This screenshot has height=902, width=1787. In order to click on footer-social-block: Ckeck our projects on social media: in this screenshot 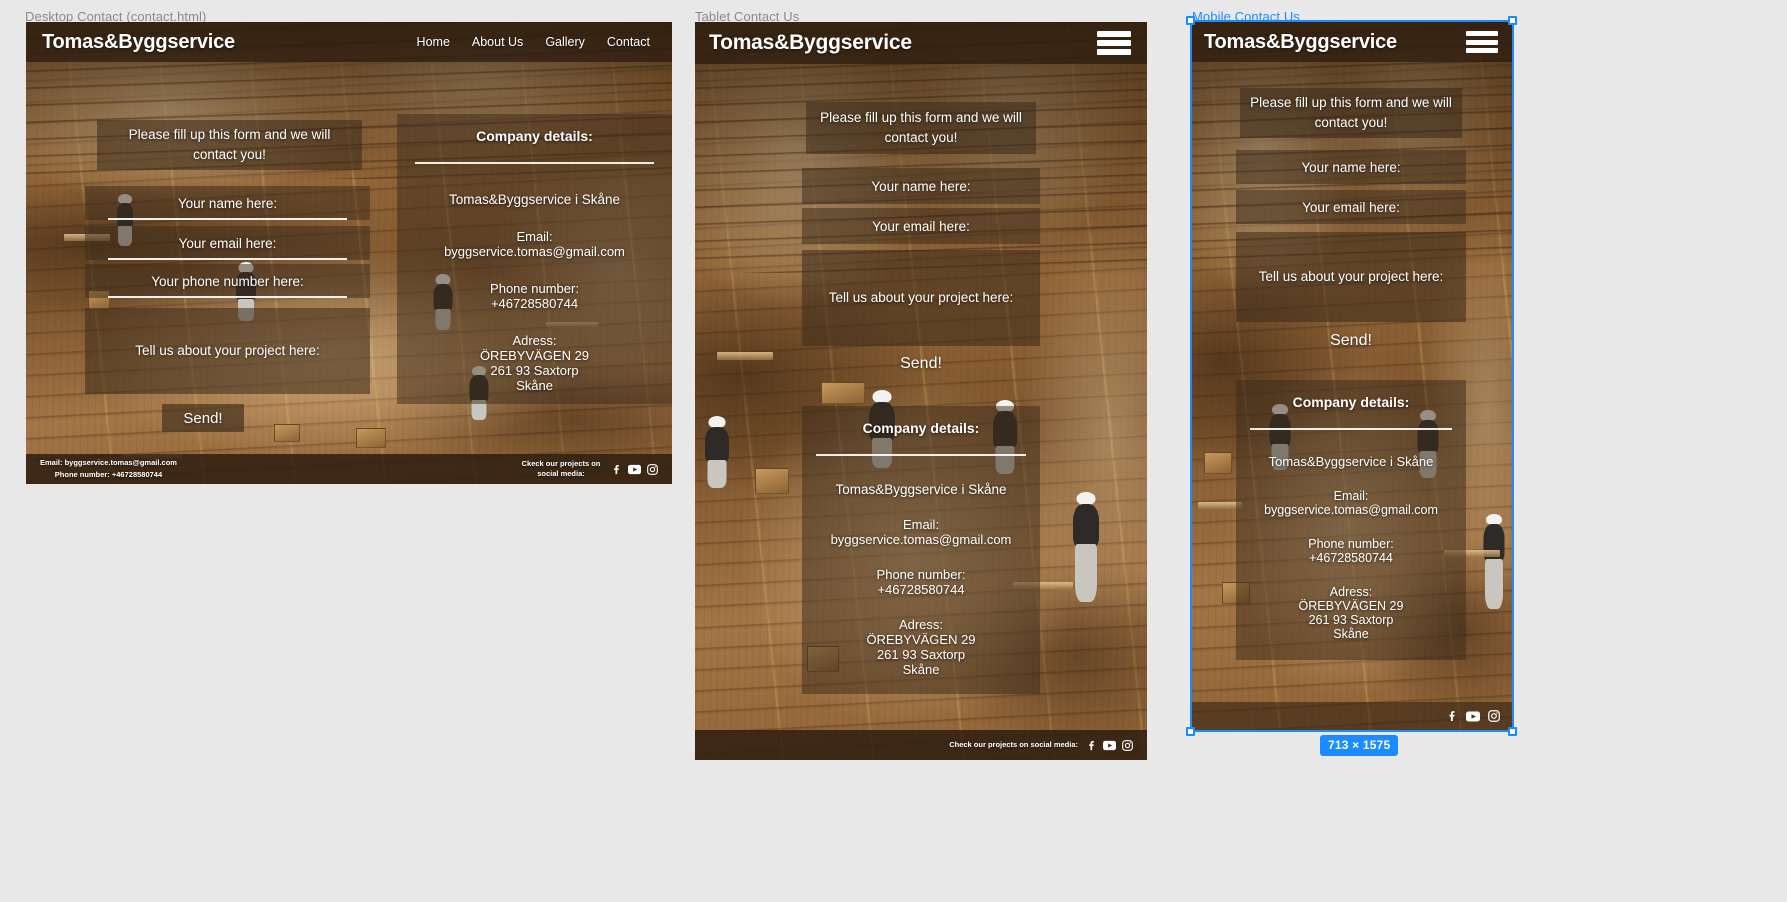, I will do `click(588, 469)`.